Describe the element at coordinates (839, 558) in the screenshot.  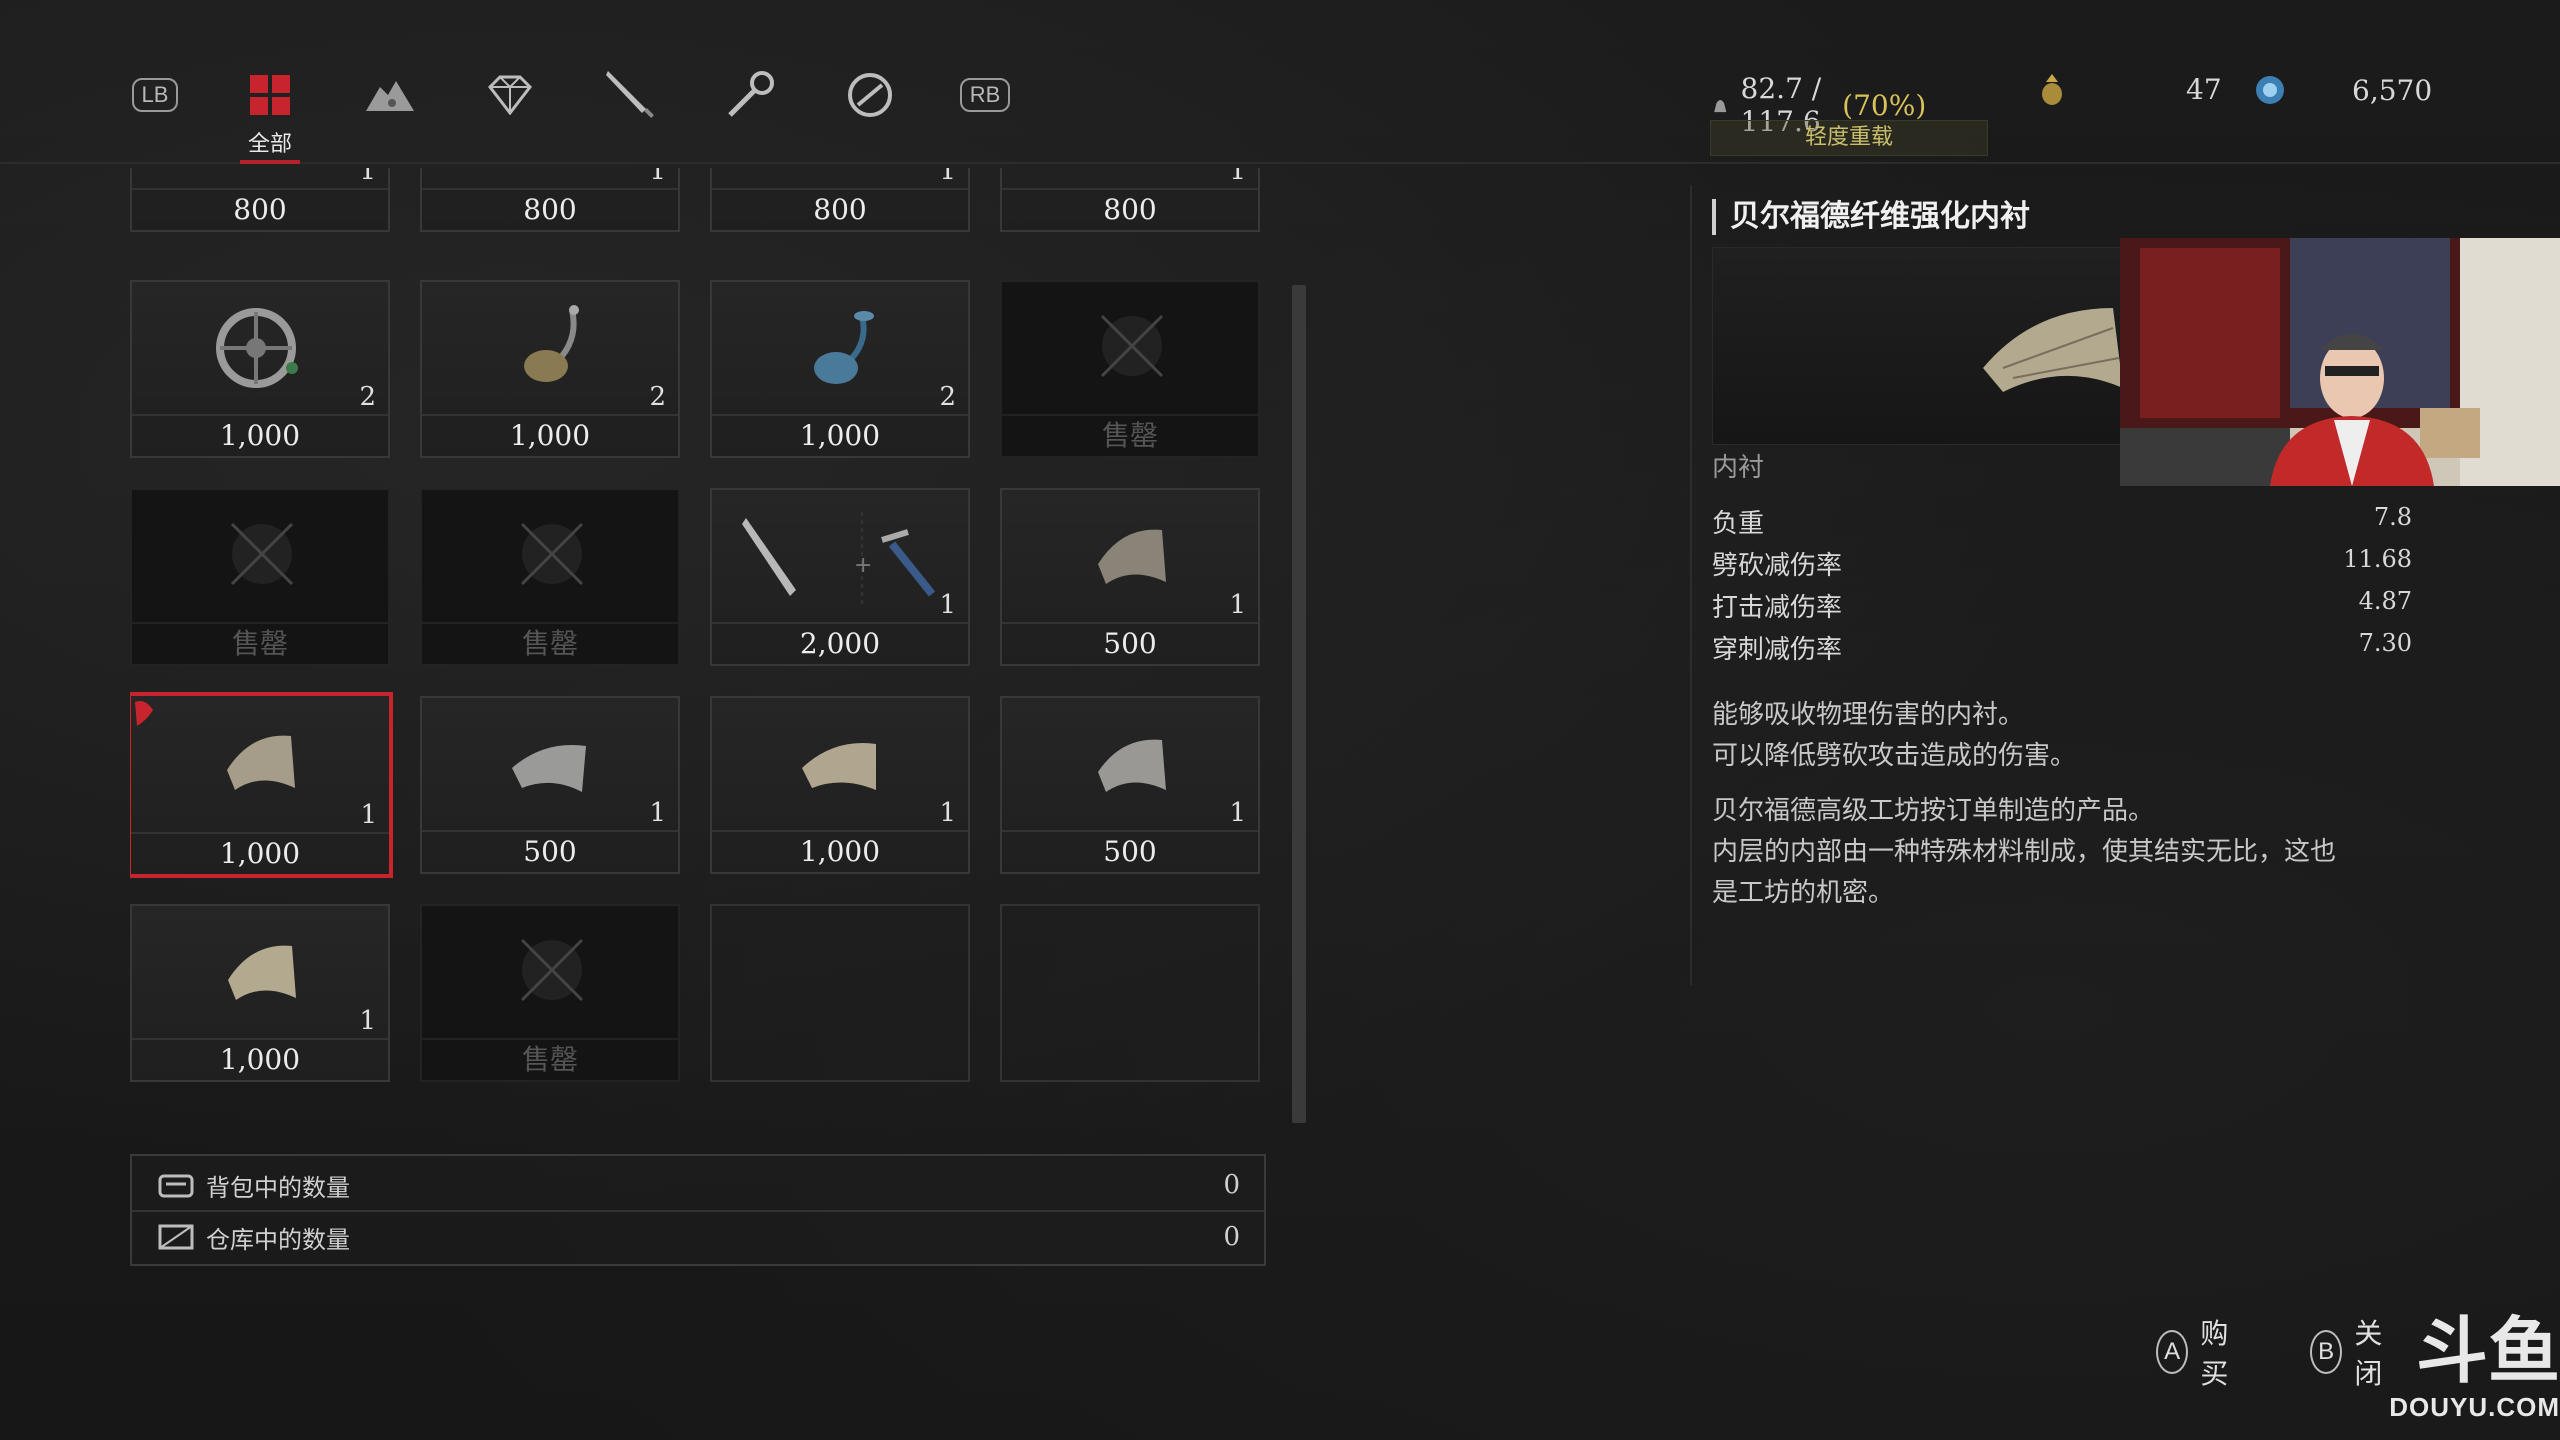
I see `blade-and-handle-set-icon: +` at that location.